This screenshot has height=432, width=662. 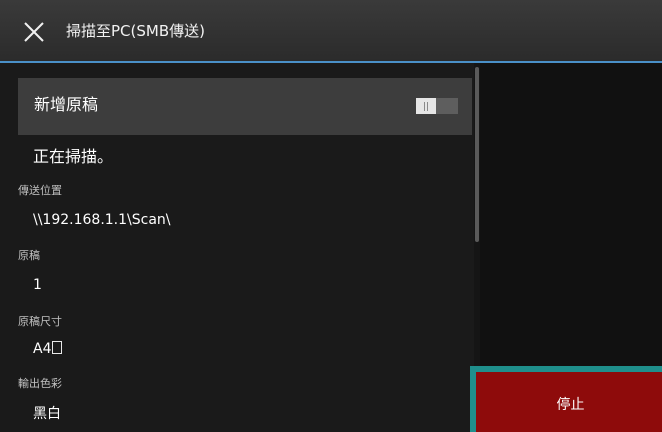 I want to click on output-color-value: 黑白, so click(x=47, y=414).